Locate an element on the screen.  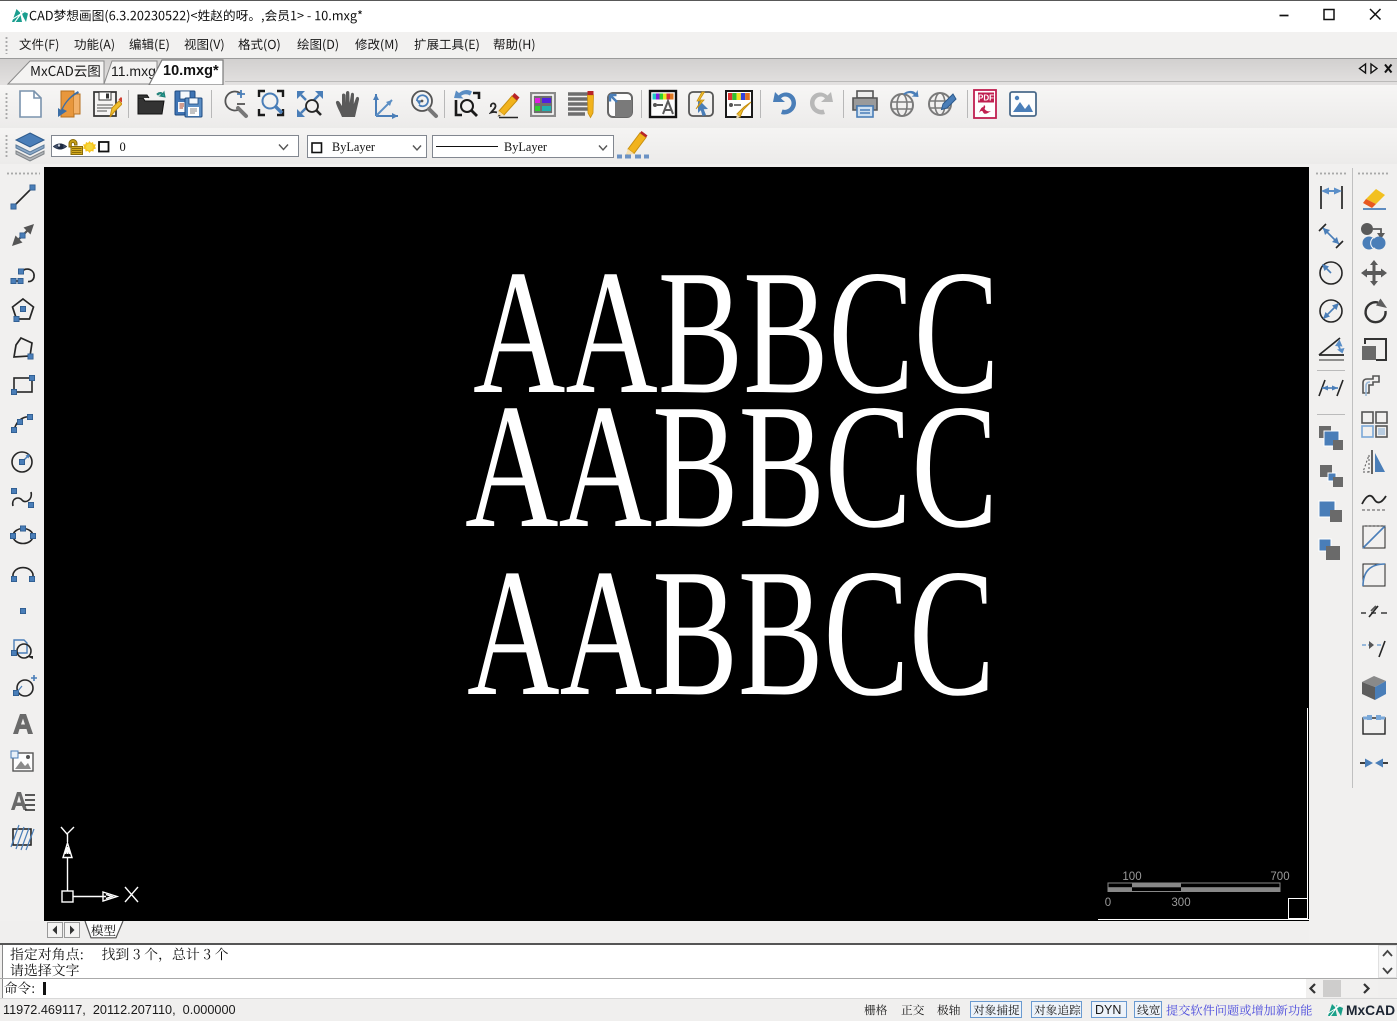
svg-text: 300 is located at coordinates (1180, 902).